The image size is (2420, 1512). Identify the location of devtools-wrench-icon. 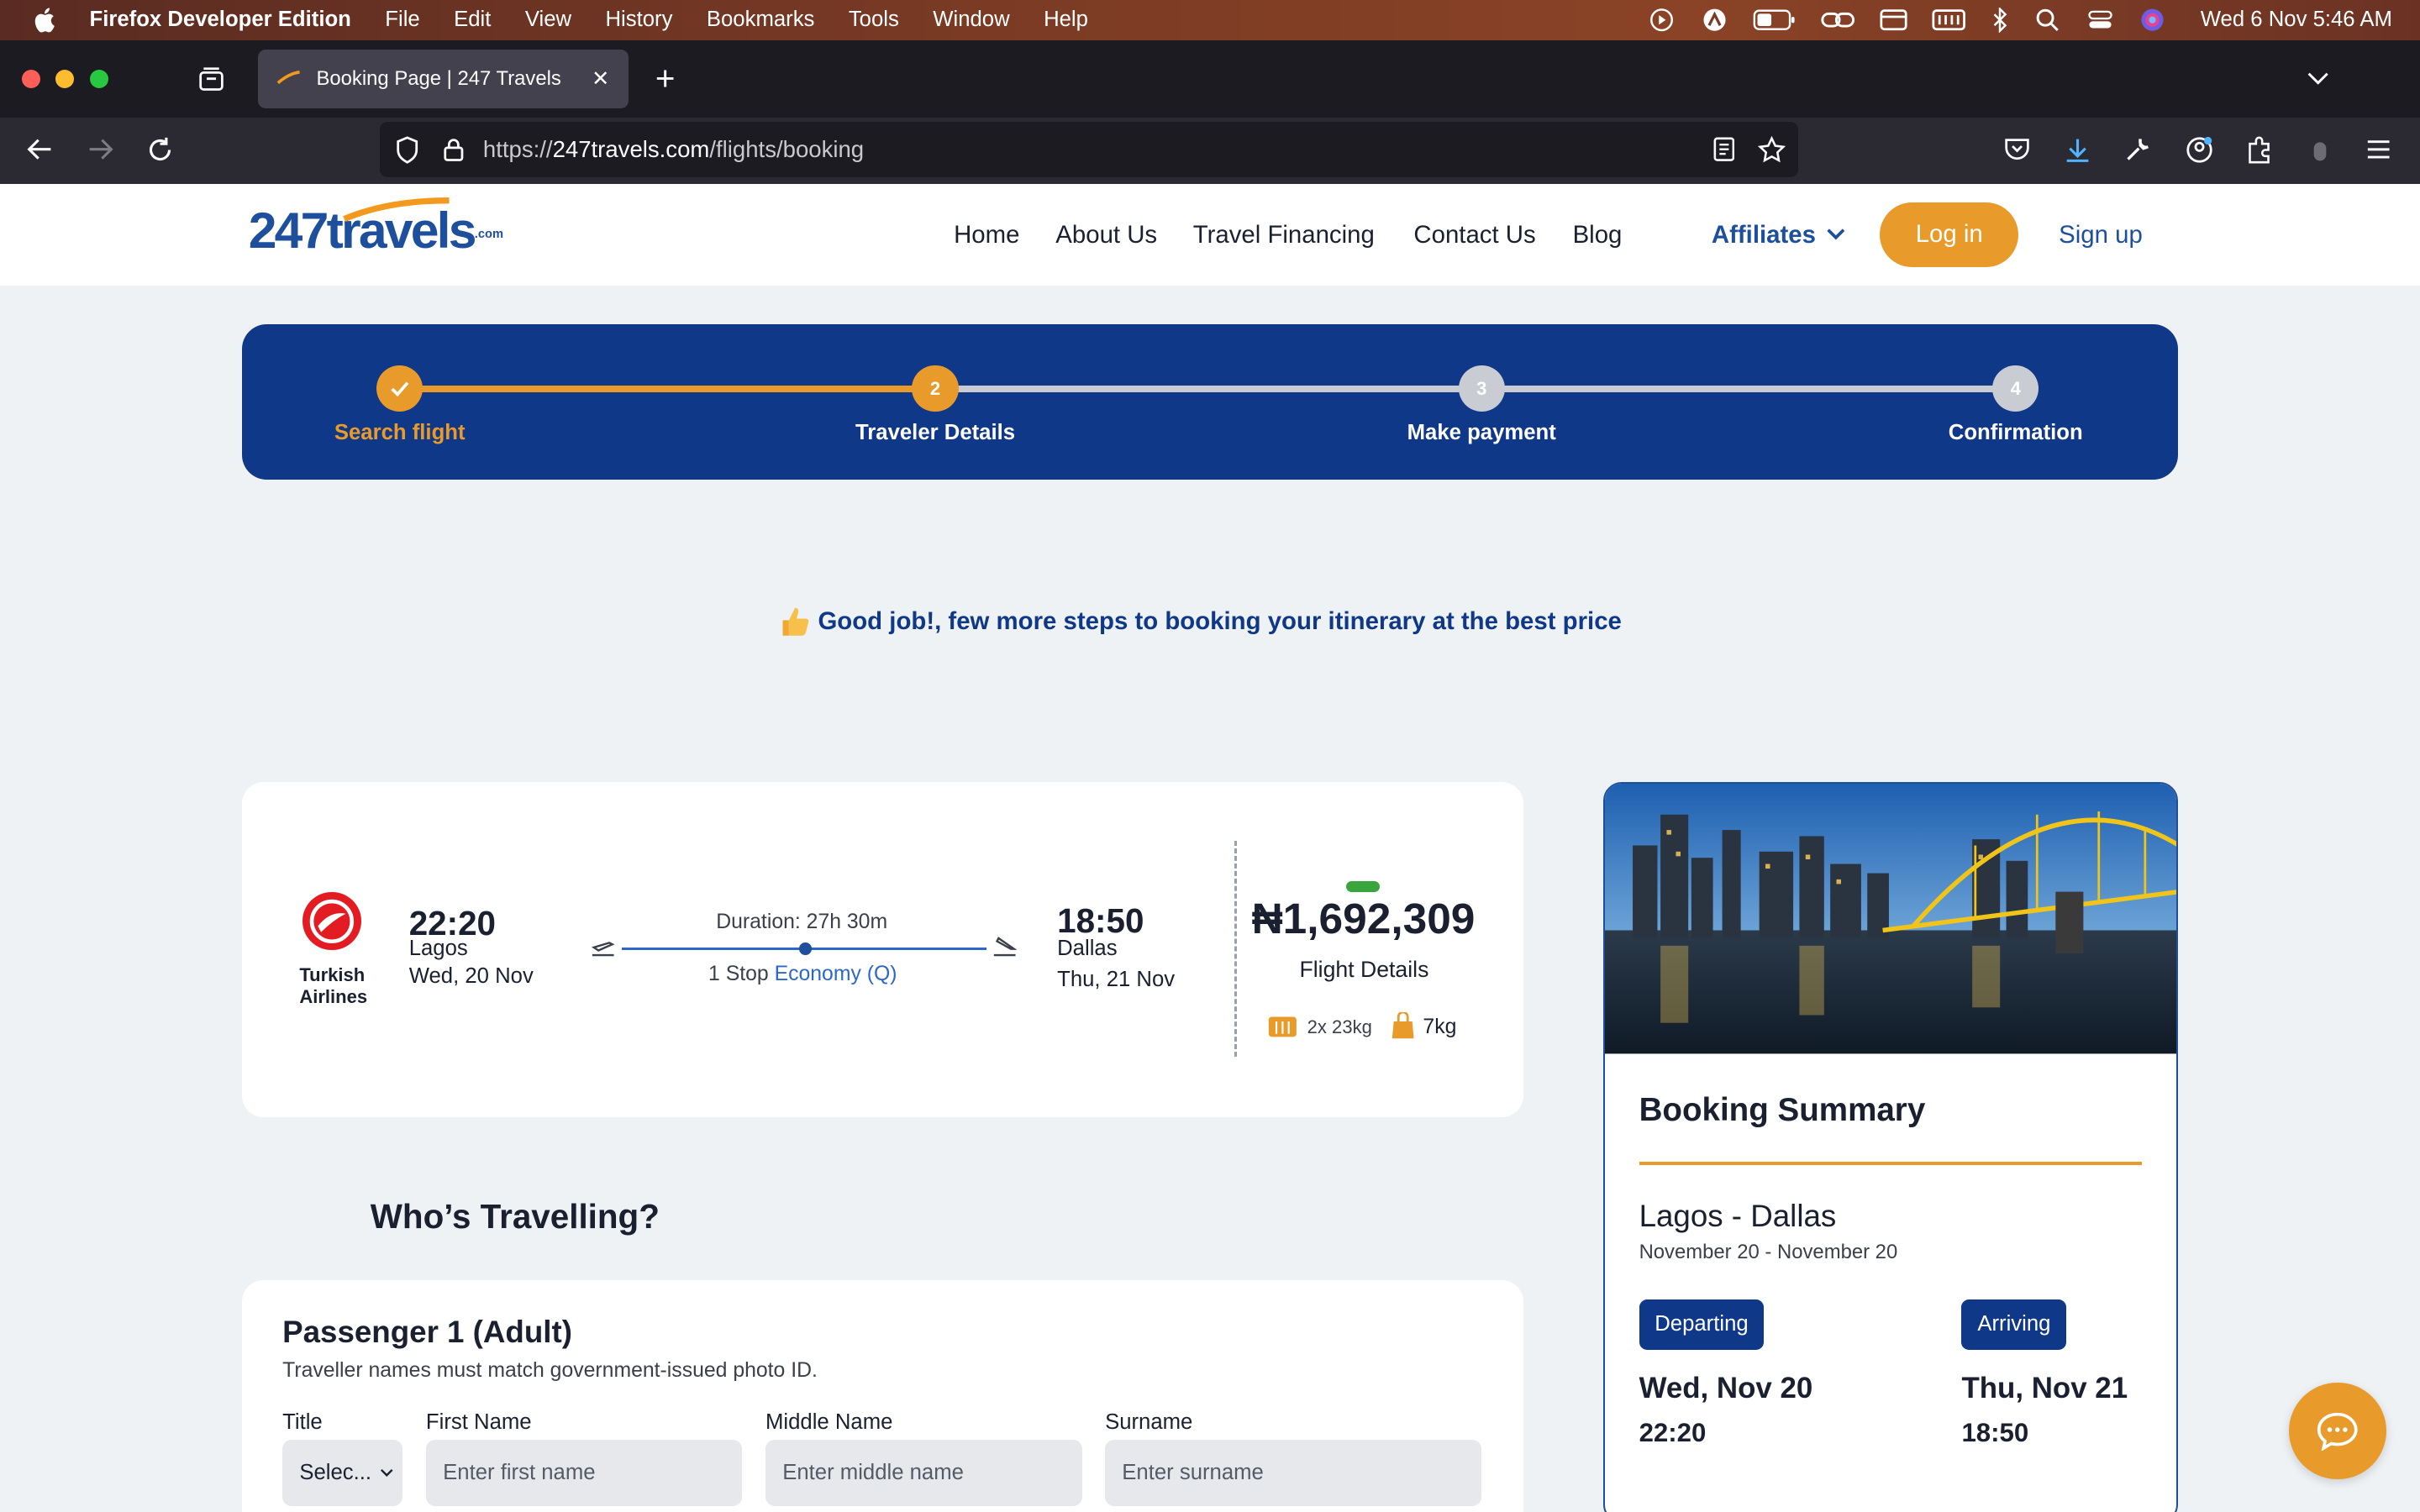
(2137, 149).